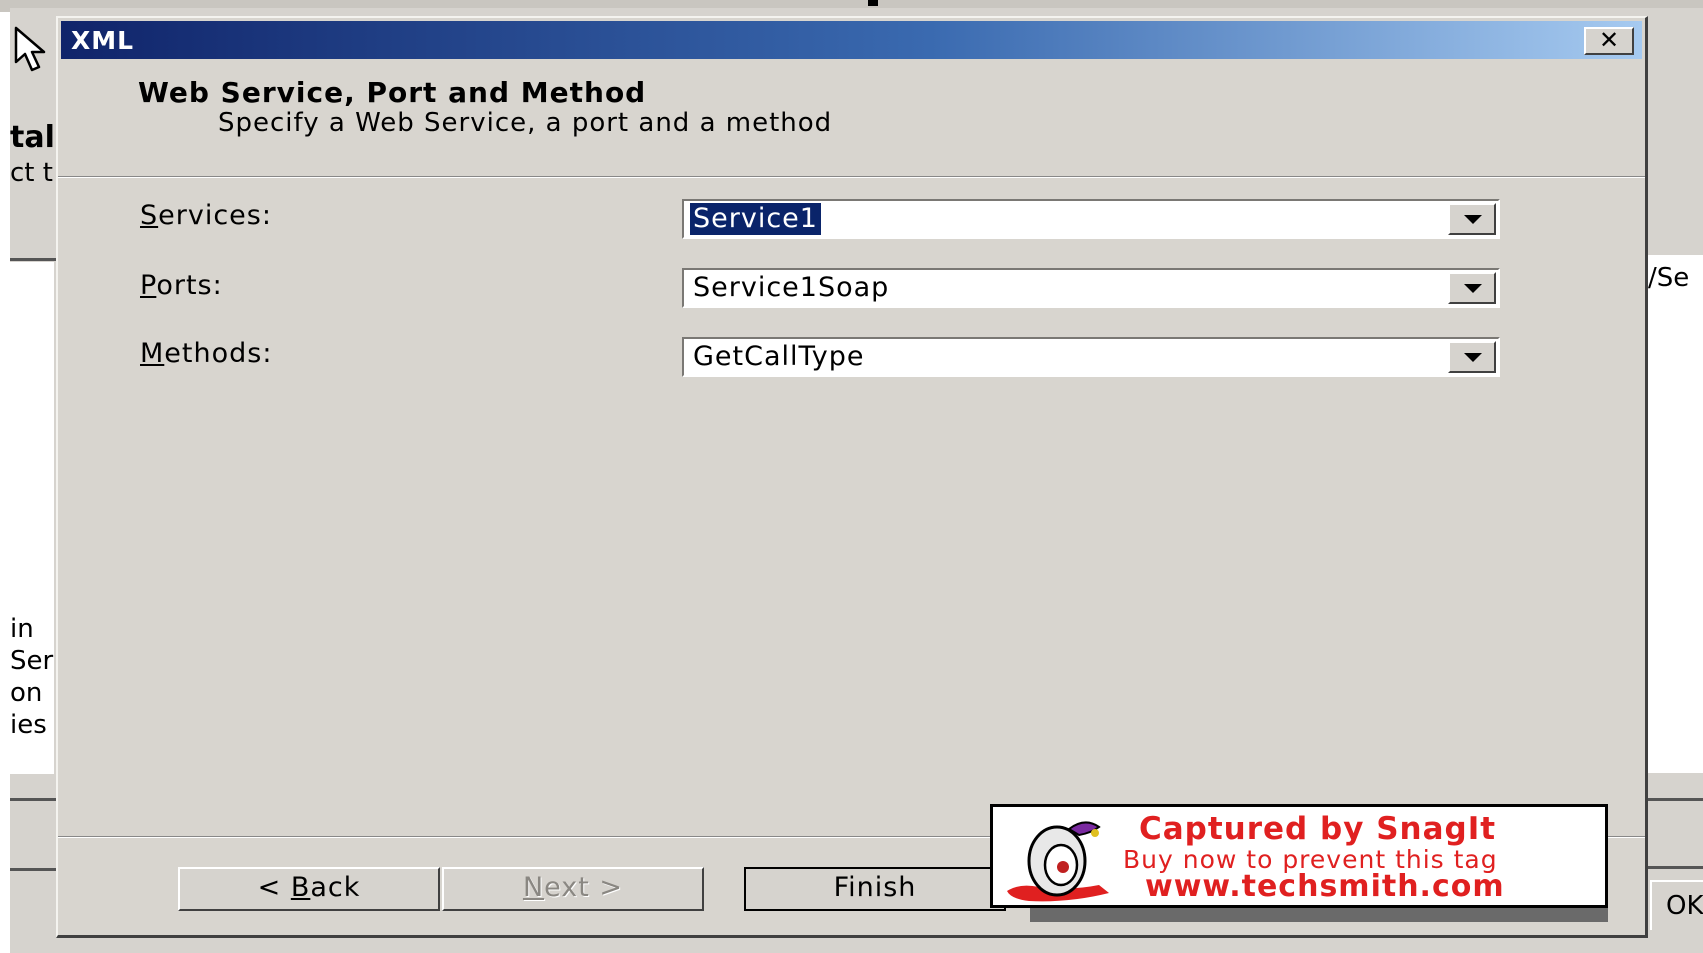 The width and height of the screenshot is (1703, 953). Describe the element at coordinates (1472, 357) in the screenshot. I see `methods-dropdown-arrow-icon` at that location.